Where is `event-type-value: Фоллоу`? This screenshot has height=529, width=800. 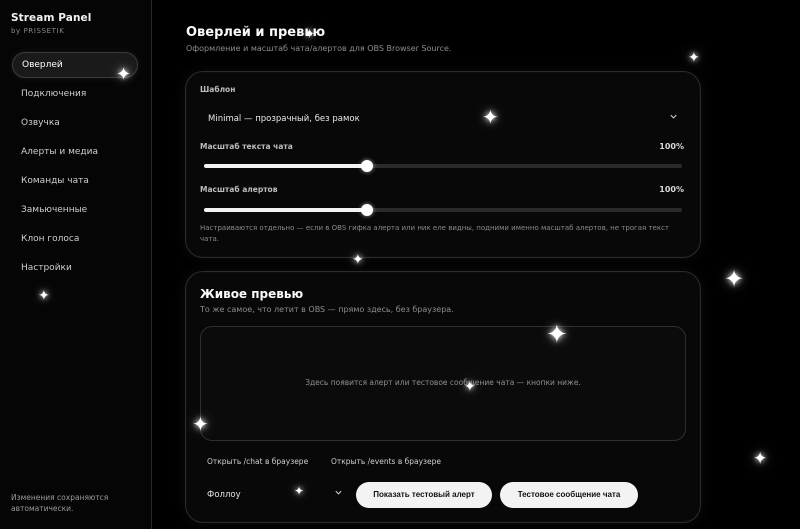
event-type-value: Фоллоу is located at coordinates (224, 495).